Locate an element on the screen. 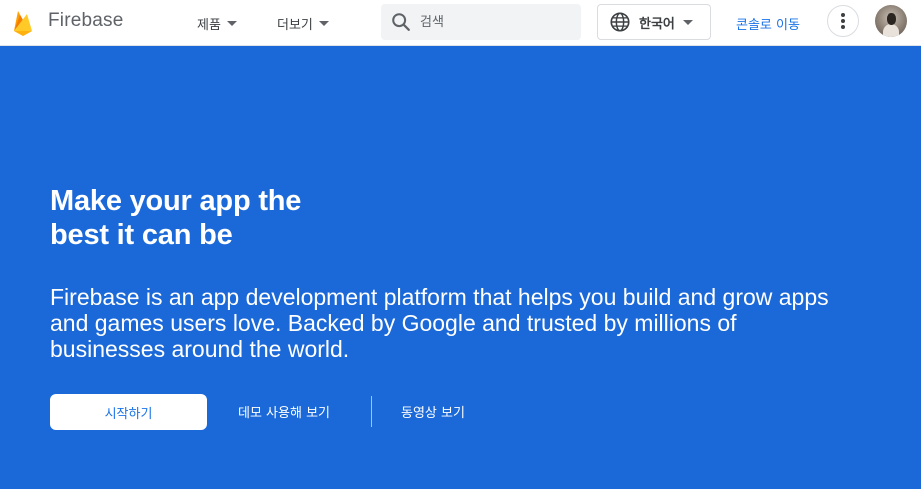 Image resolution: width=921 pixels, height=489 pixels. top-header: Firebase 제품 더보기 한국어 콘솔로 이동 is located at coordinates (460, 23).